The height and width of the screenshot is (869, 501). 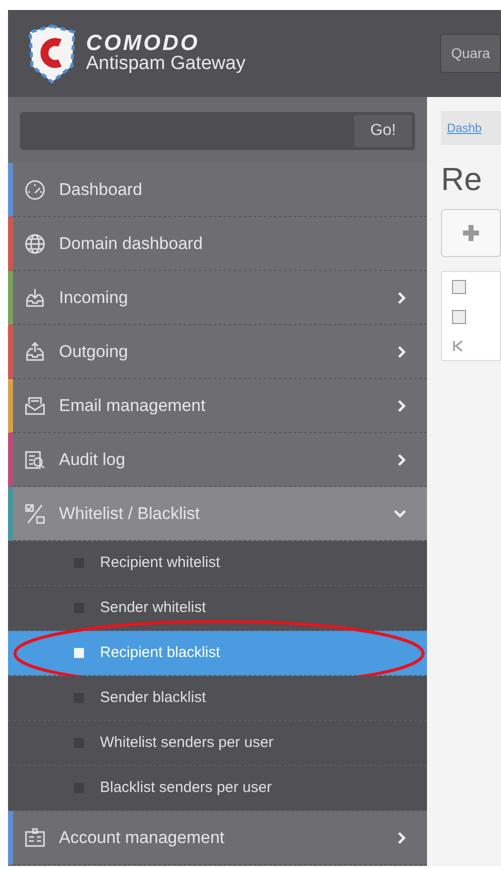 I want to click on submenu-item: Whitelist senders per user, so click(x=217, y=743).